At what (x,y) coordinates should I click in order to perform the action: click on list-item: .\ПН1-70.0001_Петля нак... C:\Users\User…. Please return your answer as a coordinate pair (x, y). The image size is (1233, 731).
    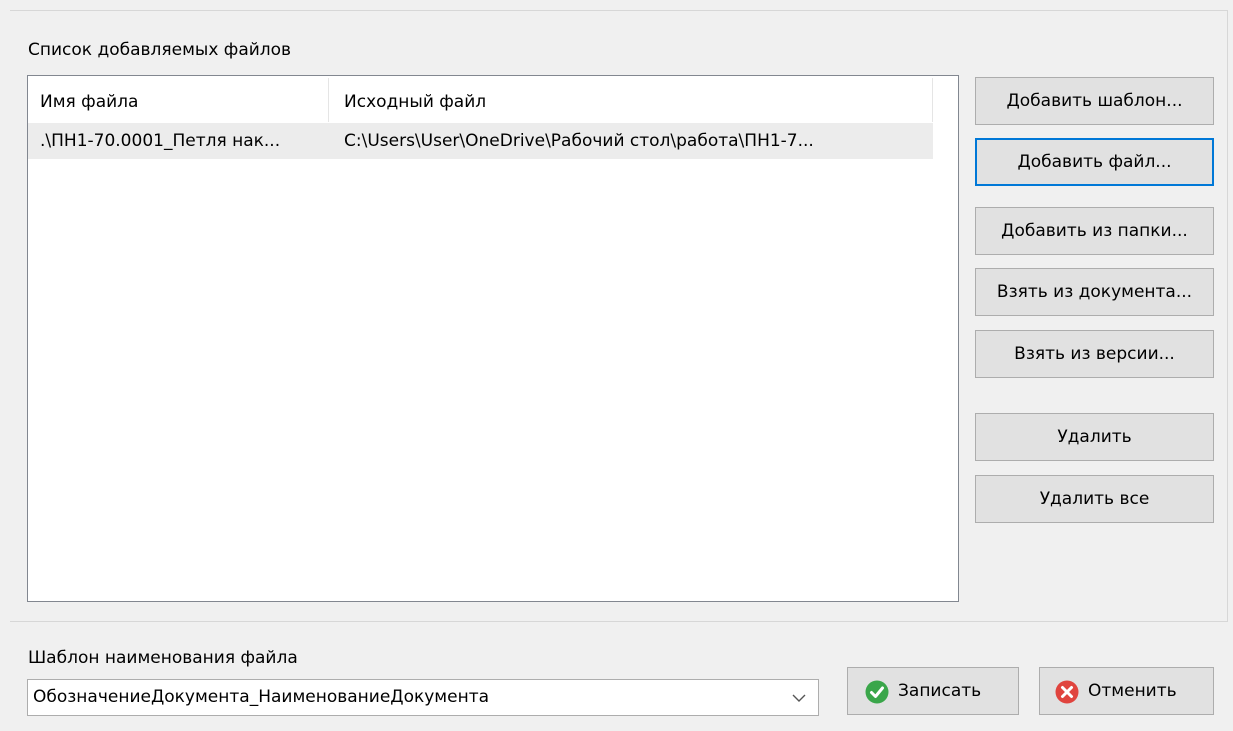
    Looking at the image, I should click on (480, 141).